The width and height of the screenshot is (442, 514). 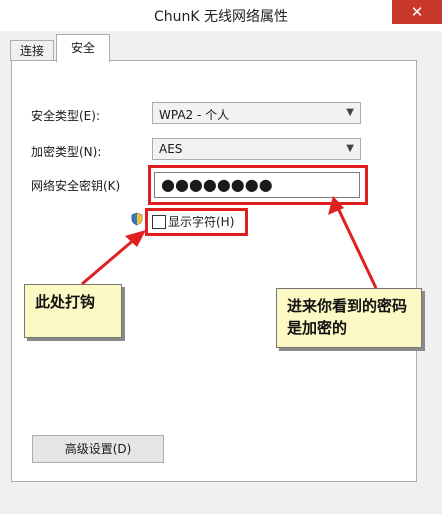 I want to click on arrow-to-password, so click(x=356, y=247).